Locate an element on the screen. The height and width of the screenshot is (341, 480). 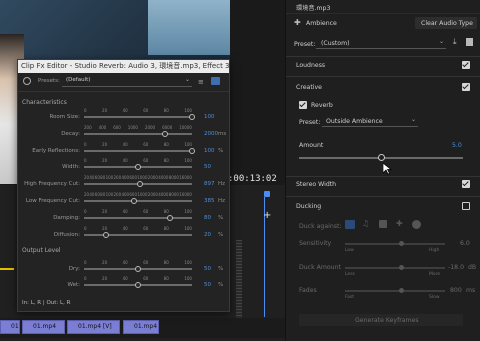
fades-value: 800 is located at coordinates (456, 290).